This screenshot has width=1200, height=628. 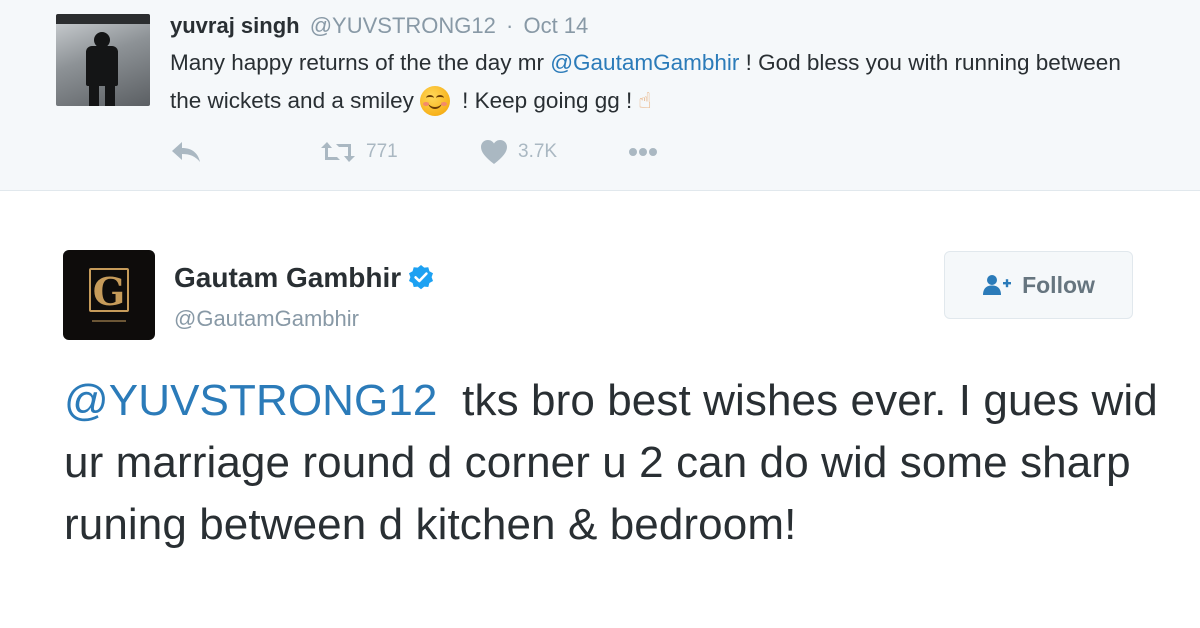 I want to click on more-dots-icon, so click(x=643, y=152).